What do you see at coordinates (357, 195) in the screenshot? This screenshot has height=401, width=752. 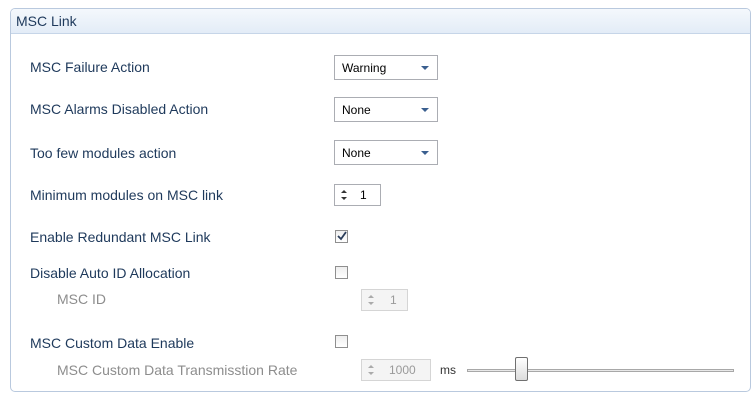 I see `minimum-modules-spinner: 1` at bounding box center [357, 195].